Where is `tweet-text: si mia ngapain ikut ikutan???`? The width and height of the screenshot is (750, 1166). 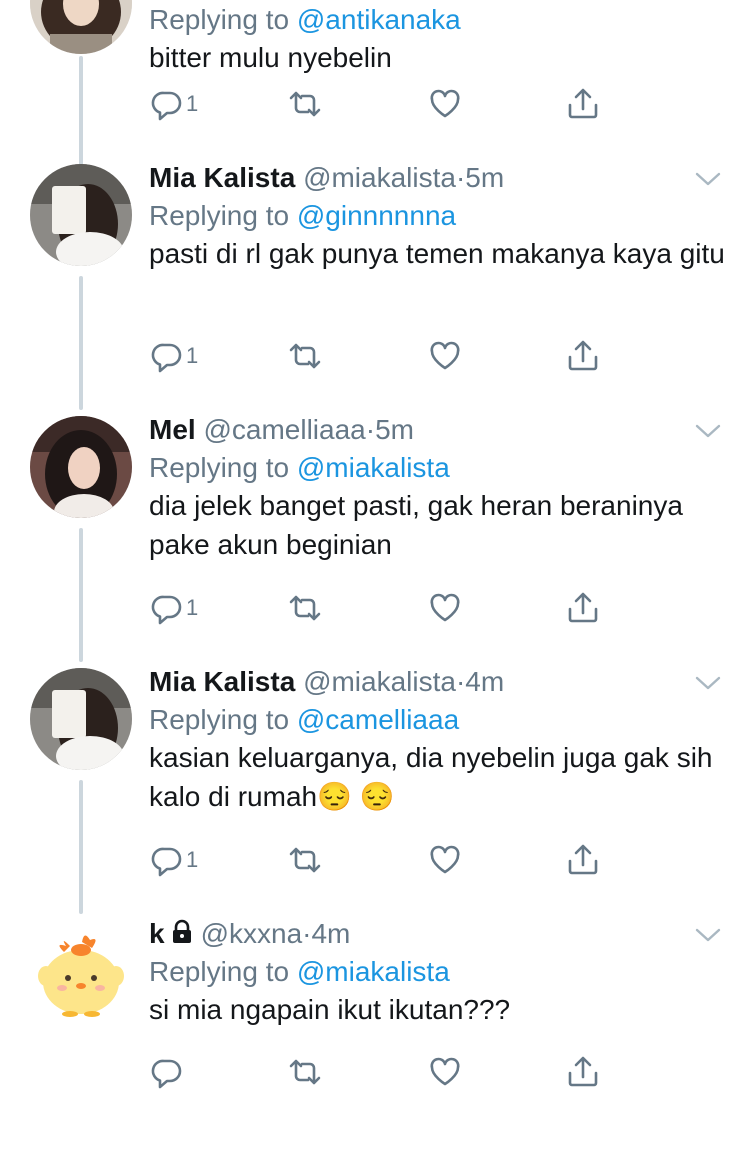
tweet-text: si mia ngapain ikut ikutan??? is located at coordinates (330, 1009).